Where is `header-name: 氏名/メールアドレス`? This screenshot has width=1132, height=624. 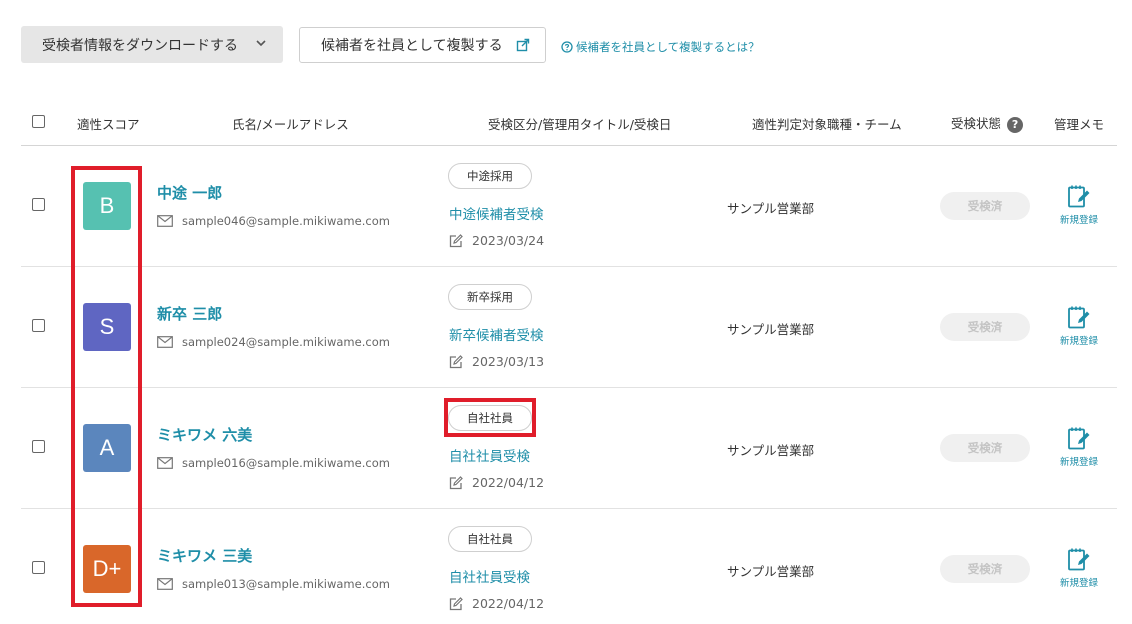
header-name: 氏名/メールアドレス is located at coordinates (290, 124).